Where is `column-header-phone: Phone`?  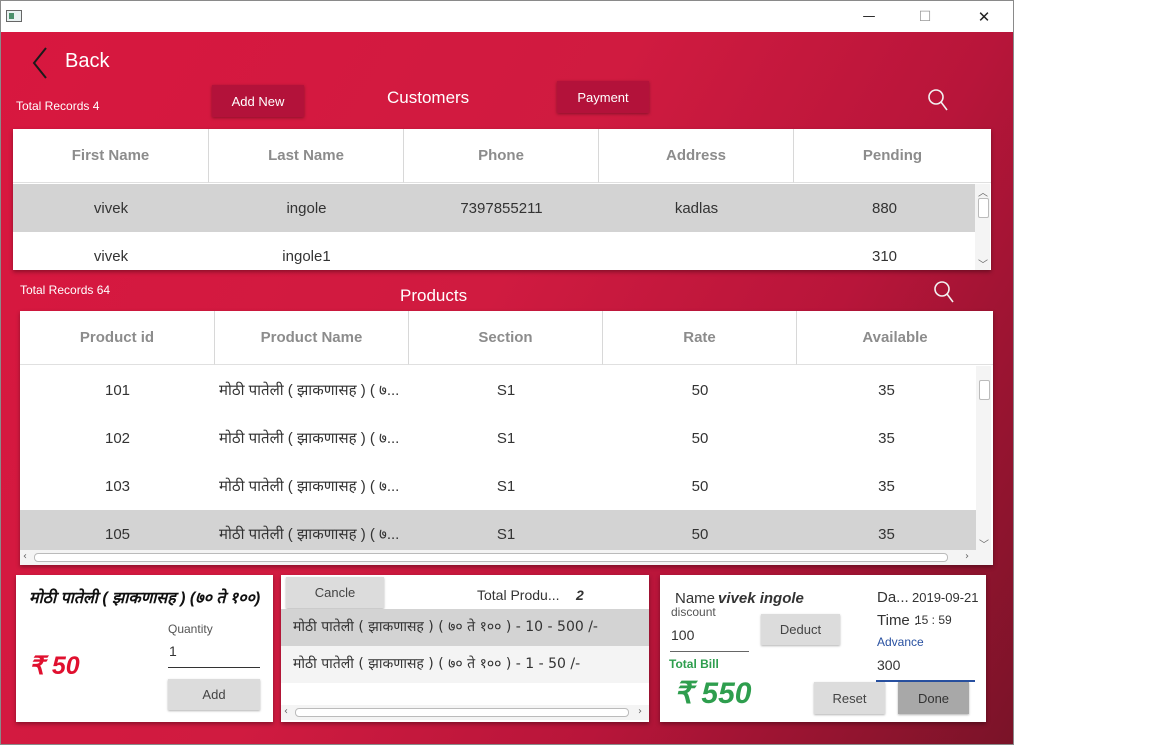
column-header-phone: Phone is located at coordinates (501, 156).